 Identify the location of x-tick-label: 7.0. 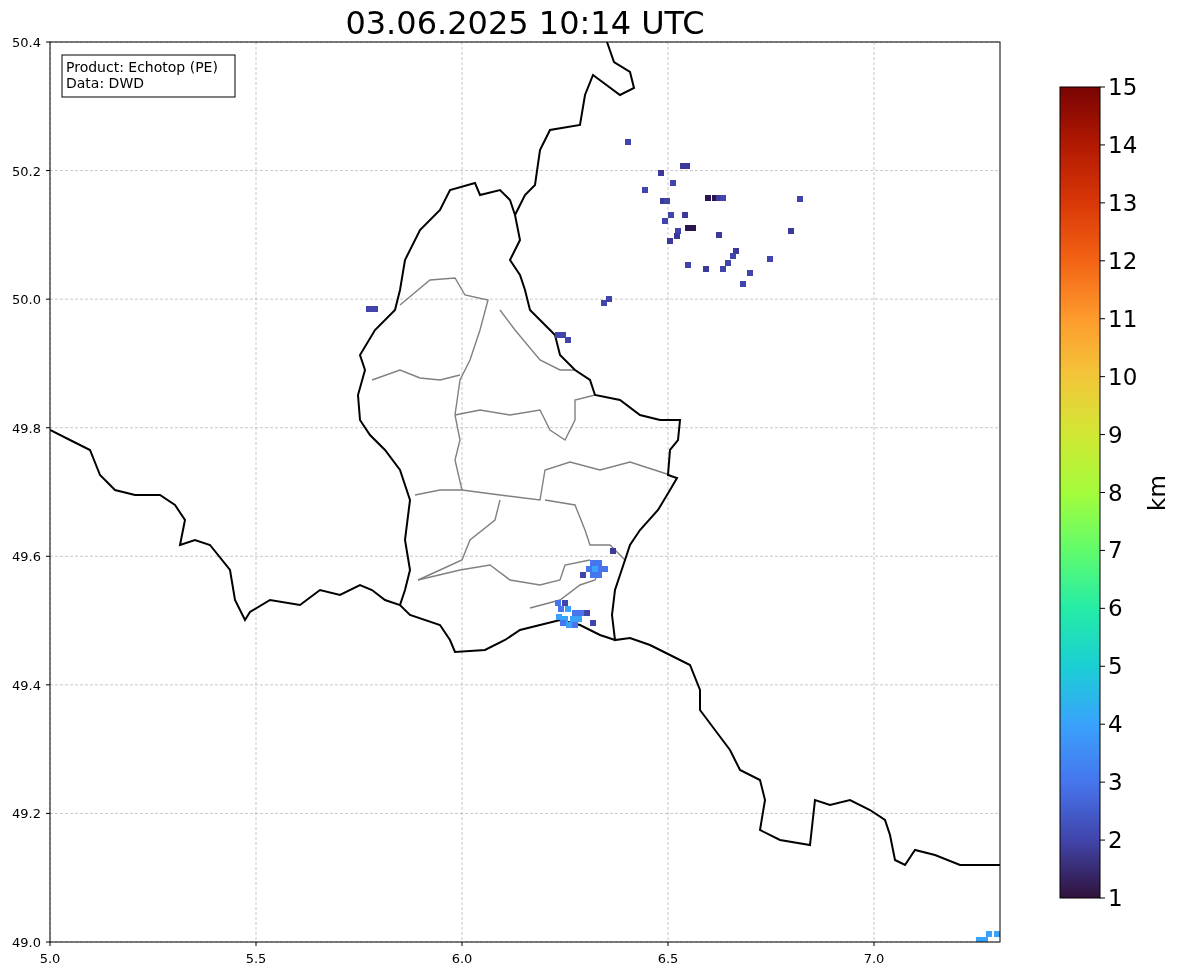
(874, 958).